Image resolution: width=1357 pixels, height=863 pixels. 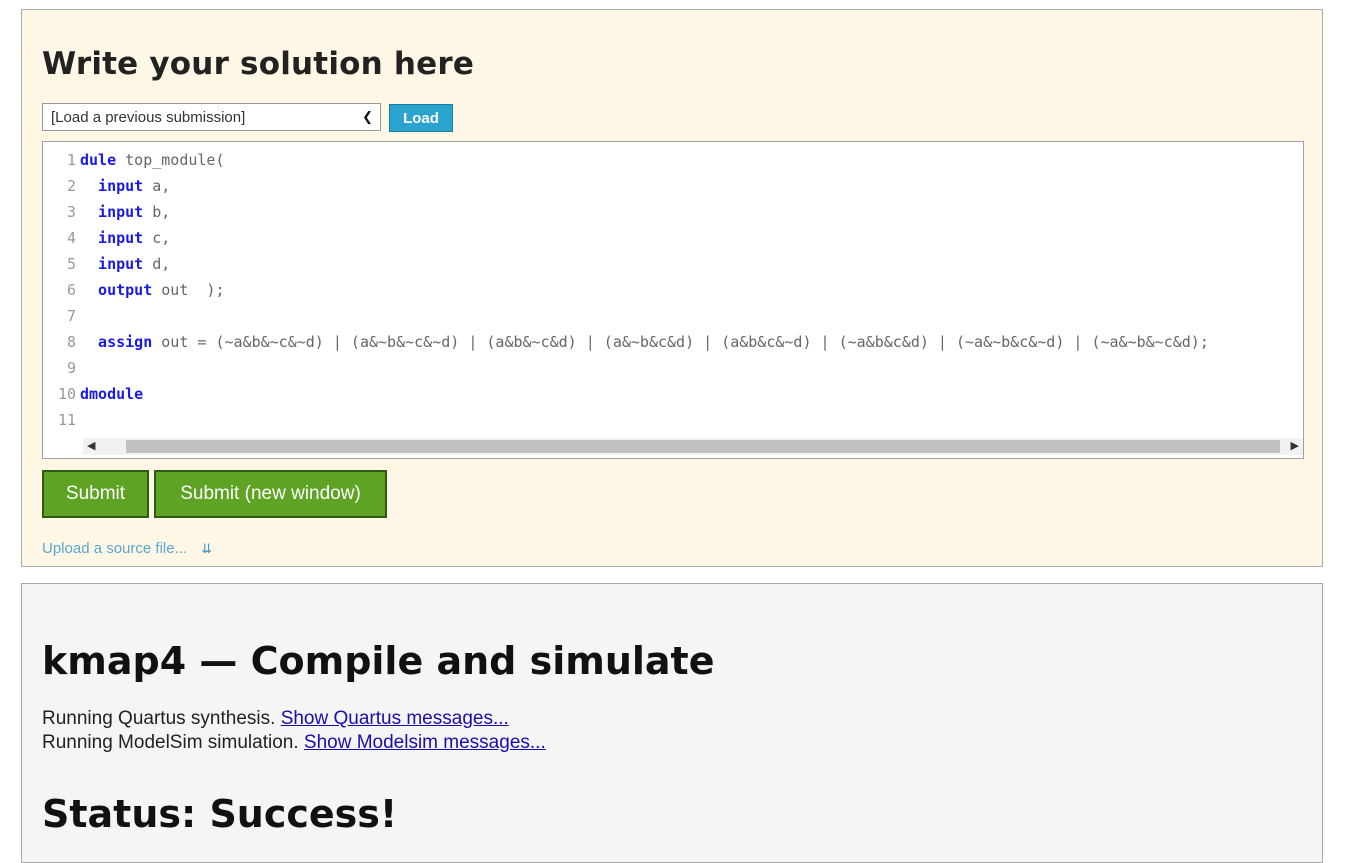 I want to click on code-keyword: assign, so click(x=116, y=342).